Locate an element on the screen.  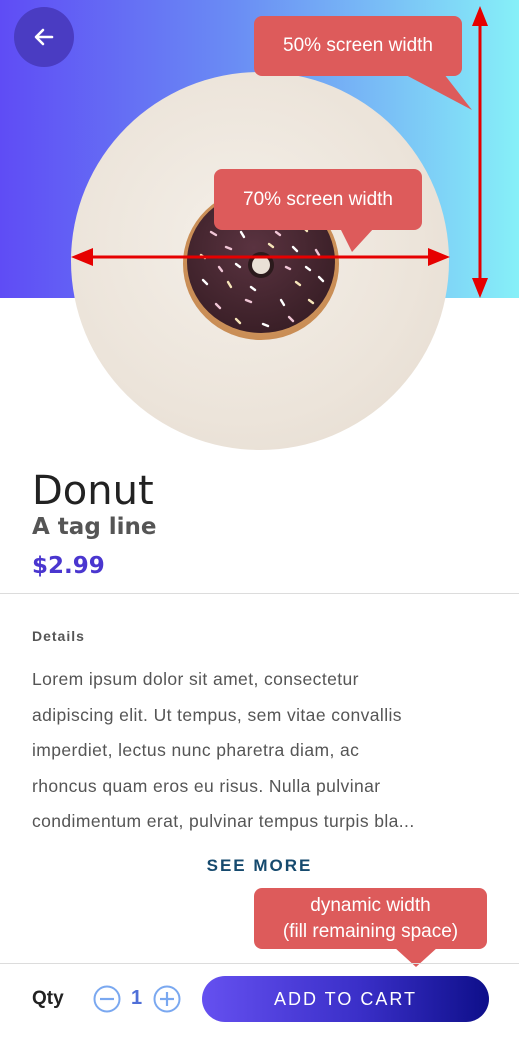
width-annotation-arrow is located at coordinates (260, 257).